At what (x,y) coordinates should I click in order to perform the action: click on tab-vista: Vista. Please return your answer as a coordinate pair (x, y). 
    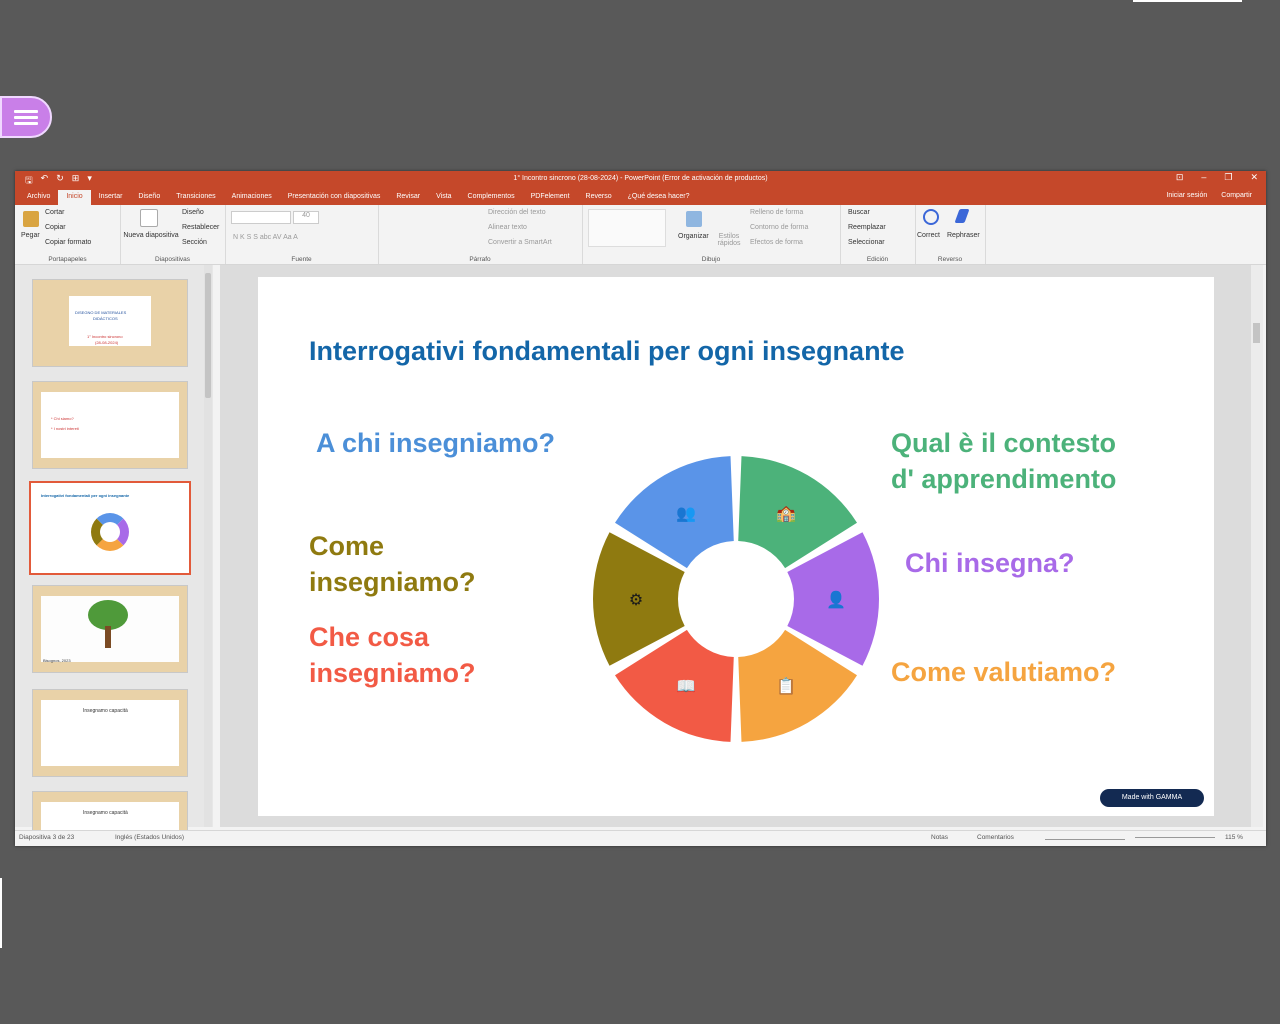
    Looking at the image, I should click on (443, 199).